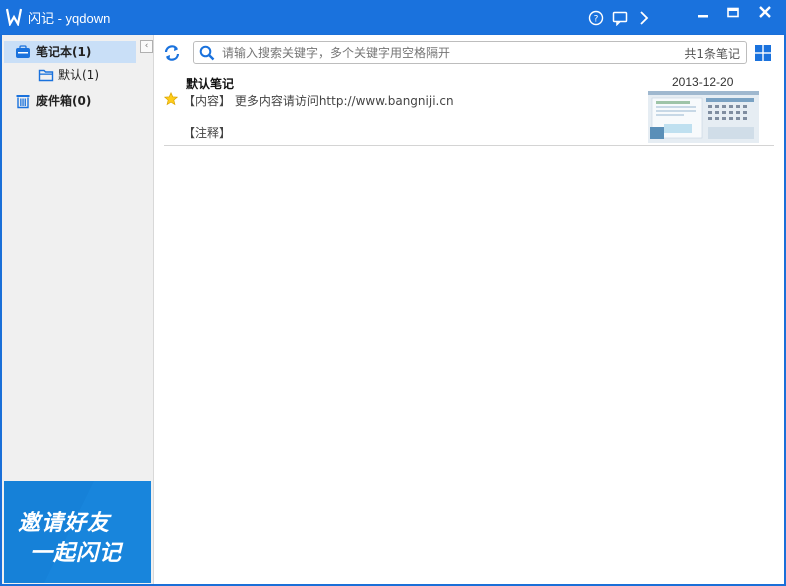  I want to click on search-icon, so click(207, 53).